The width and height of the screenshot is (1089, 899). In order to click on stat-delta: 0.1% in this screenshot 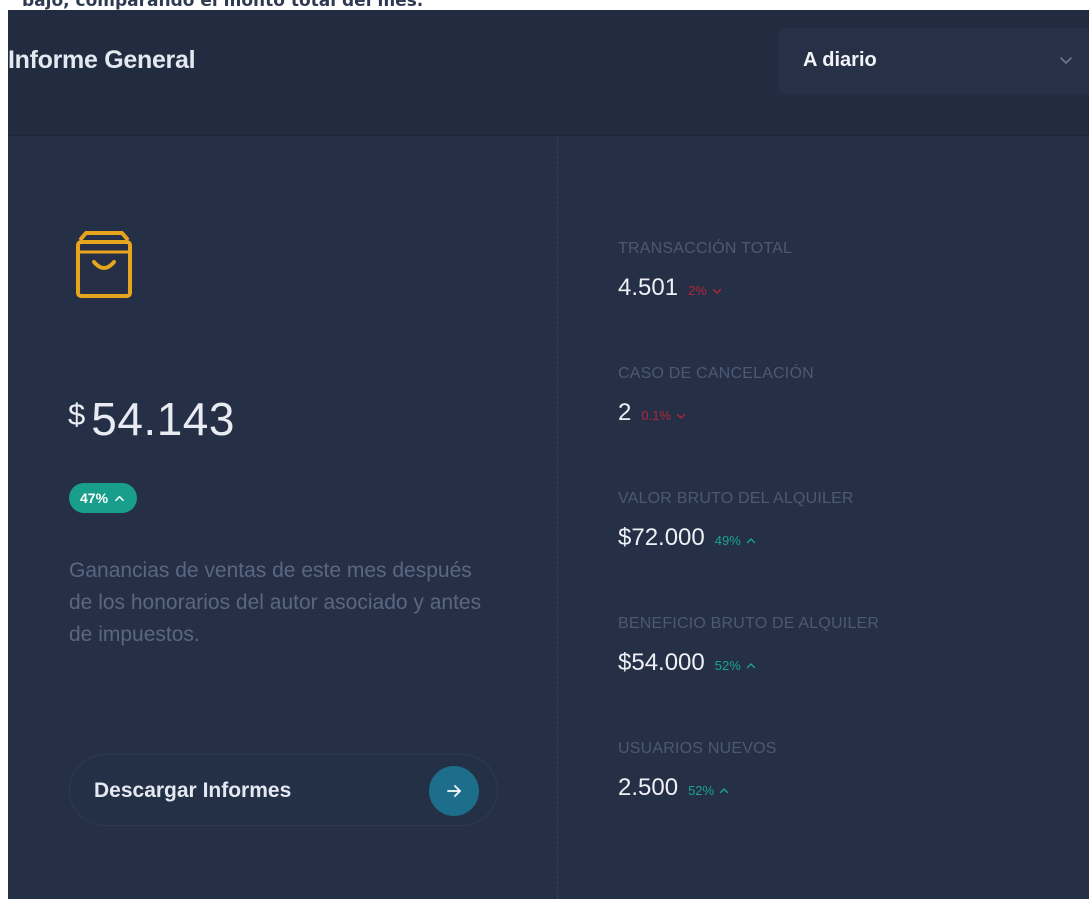, I will do `click(663, 415)`.